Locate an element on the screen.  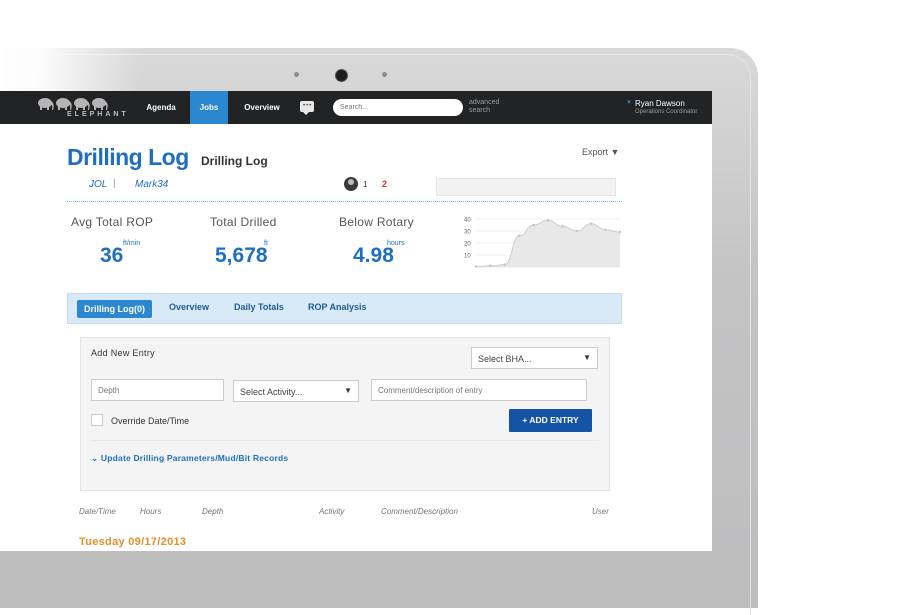
tab-rop-analysis: ROP Analysis is located at coordinates (337, 307).